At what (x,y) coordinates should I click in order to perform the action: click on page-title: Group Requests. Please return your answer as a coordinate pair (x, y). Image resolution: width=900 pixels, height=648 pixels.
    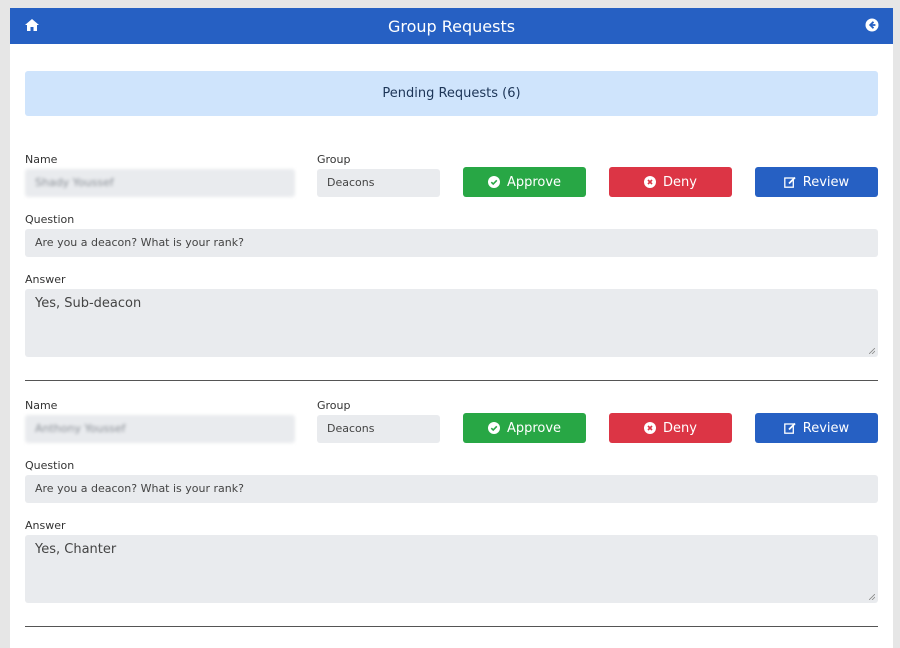
    Looking at the image, I should click on (451, 26).